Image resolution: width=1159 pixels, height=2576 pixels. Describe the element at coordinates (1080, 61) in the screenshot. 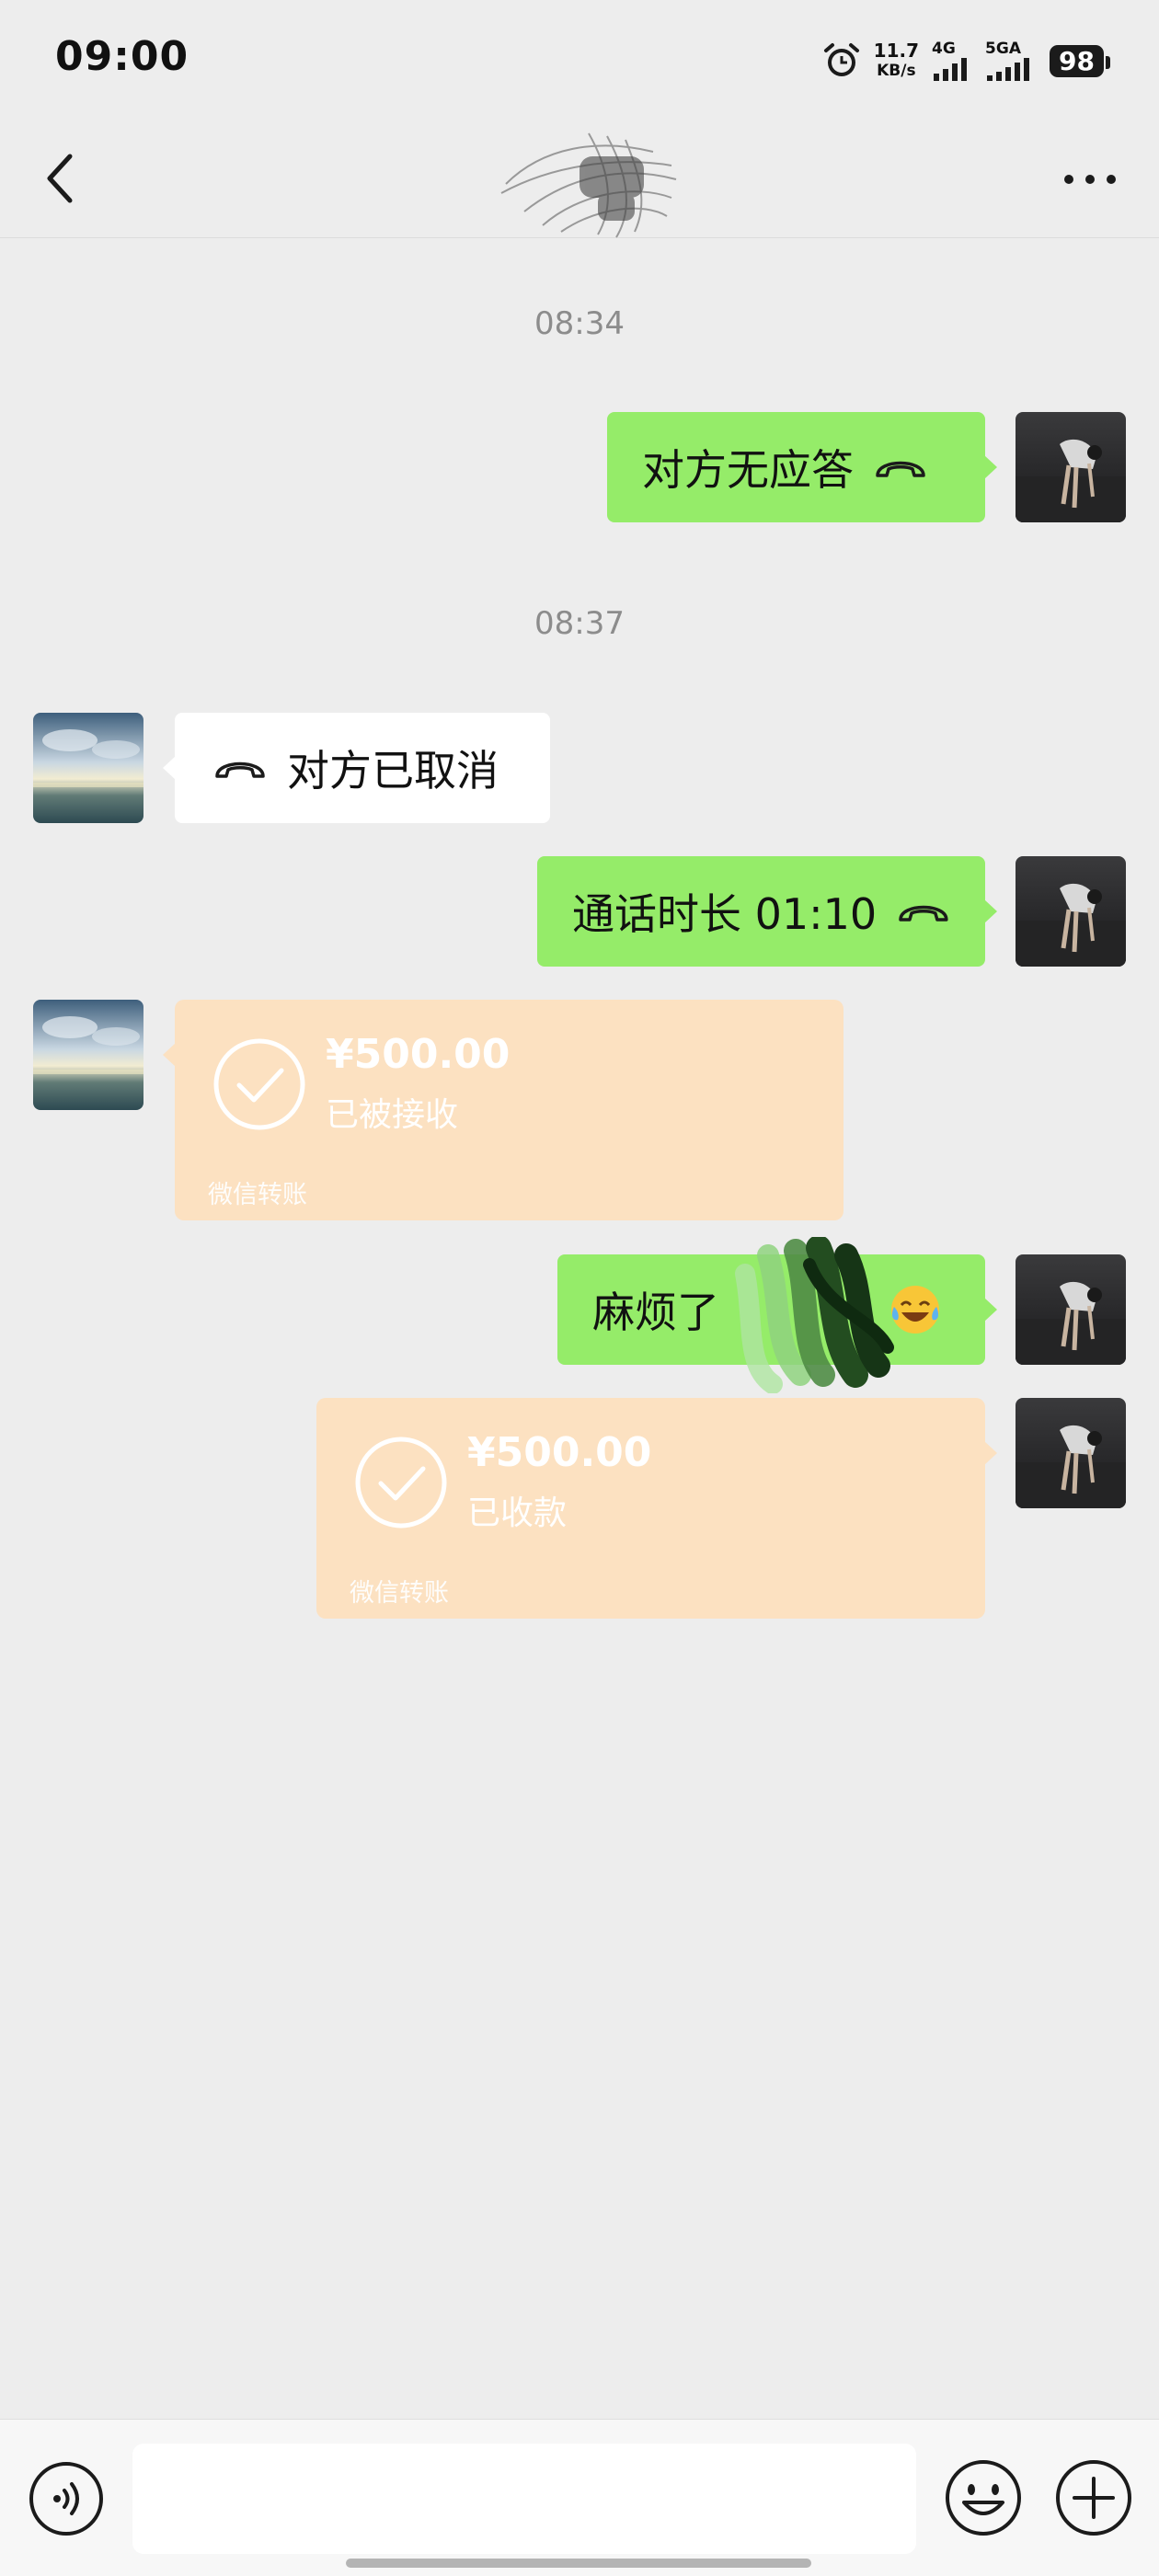

I see `battery-indicator: 98` at that location.